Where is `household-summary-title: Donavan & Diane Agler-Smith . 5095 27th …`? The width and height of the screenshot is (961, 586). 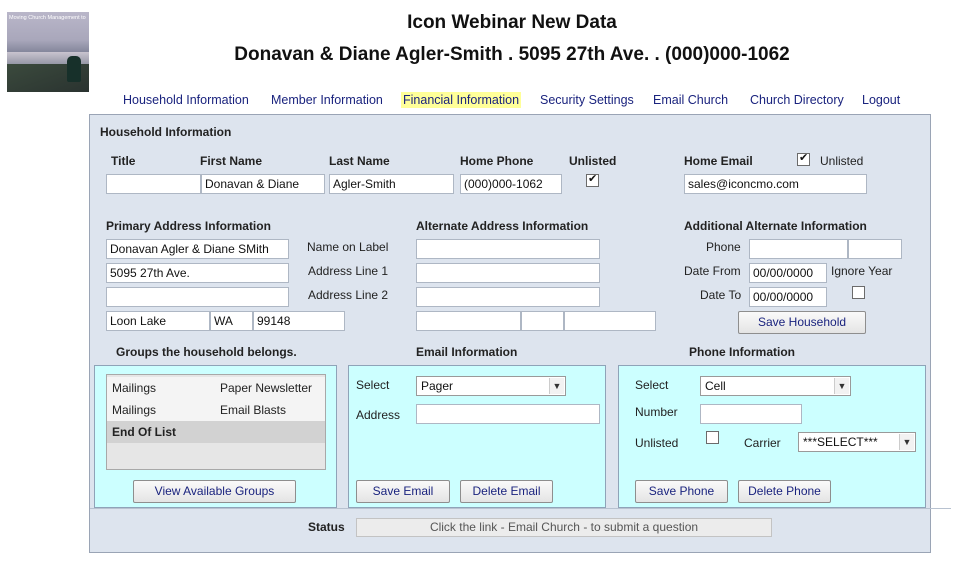
household-summary-title: Donavan & Diane Agler-Smith . 5095 27th … is located at coordinates (512, 54).